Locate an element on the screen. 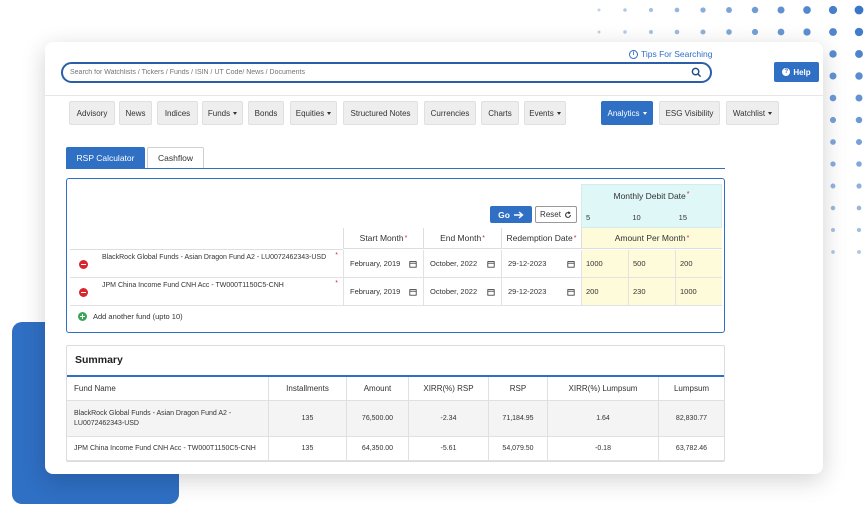 Image resolution: width=868 pixels, height=524 pixels. monthly-debit-date-panel: Monthly Debit Date* 5 10 15 is located at coordinates (651, 206).